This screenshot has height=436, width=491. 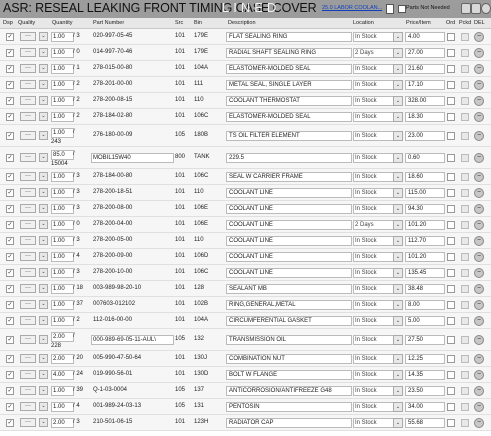 I want to click on parts-not-needed-checkbox, so click(x=402, y=9).